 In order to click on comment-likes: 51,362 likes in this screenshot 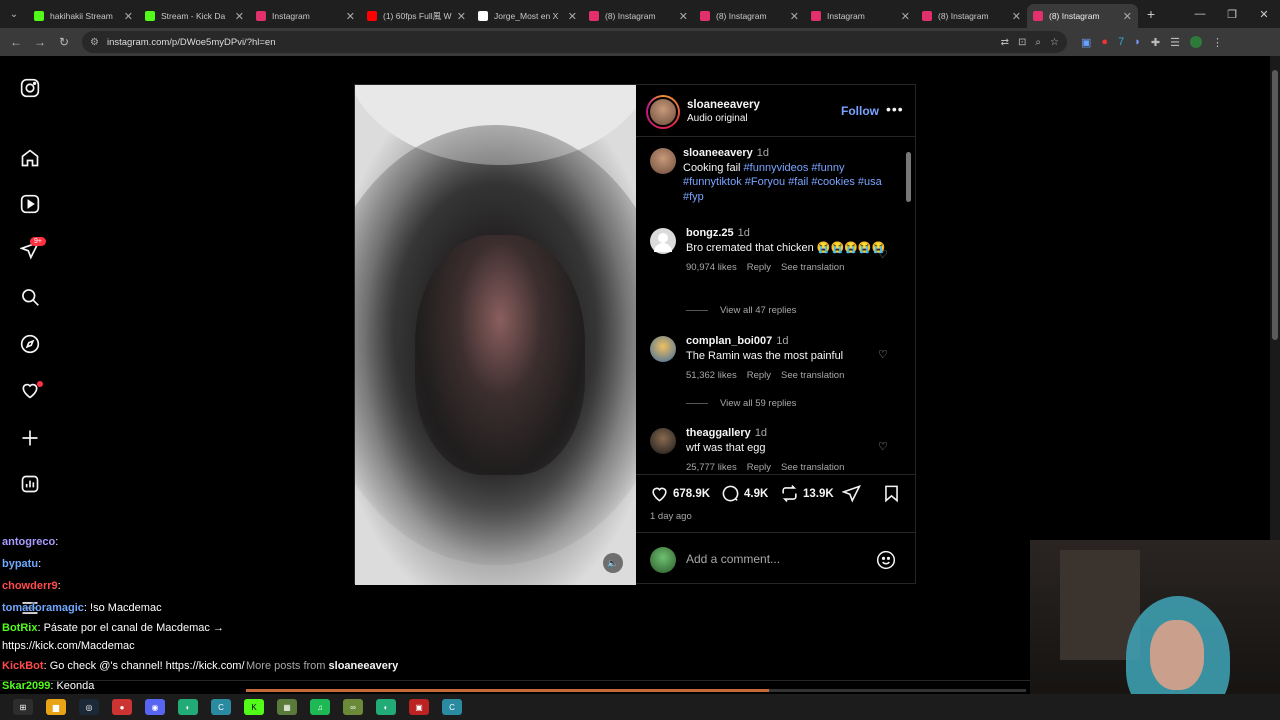, I will do `click(711, 376)`.